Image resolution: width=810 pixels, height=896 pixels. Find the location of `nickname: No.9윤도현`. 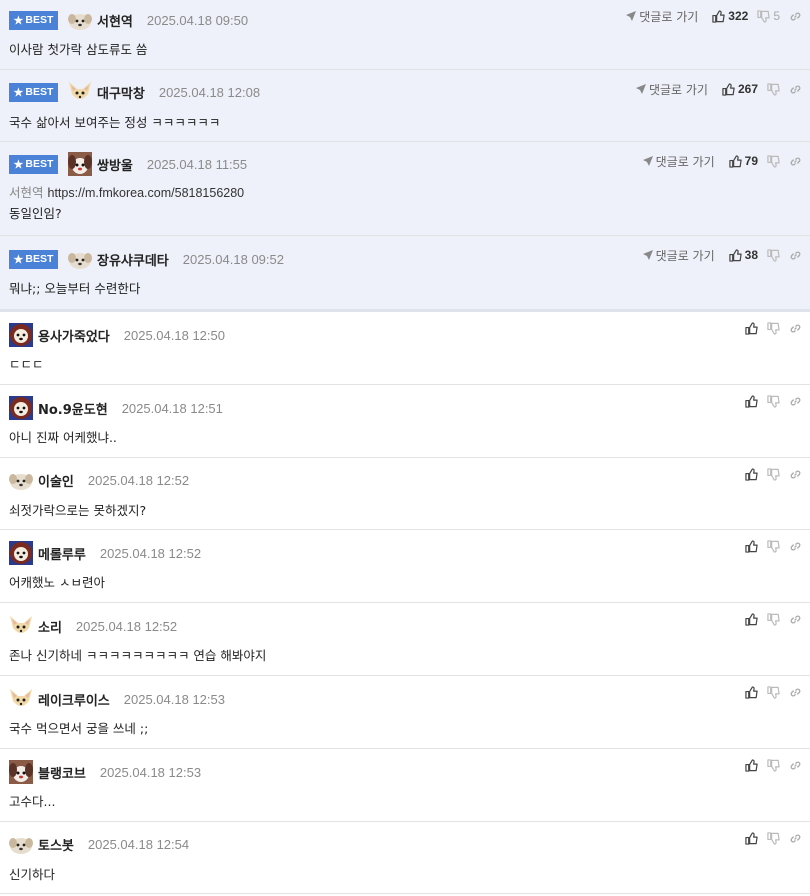

nickname: No.9윤도현 is located at coordinates (73, 408).